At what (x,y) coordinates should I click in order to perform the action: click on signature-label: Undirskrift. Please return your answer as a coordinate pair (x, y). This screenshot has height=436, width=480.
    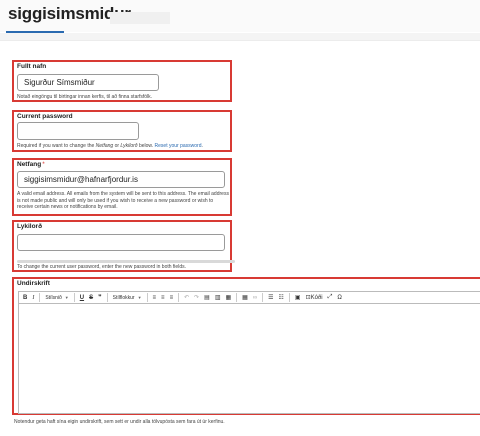
    Looking at the image, I should click on (33, 283).